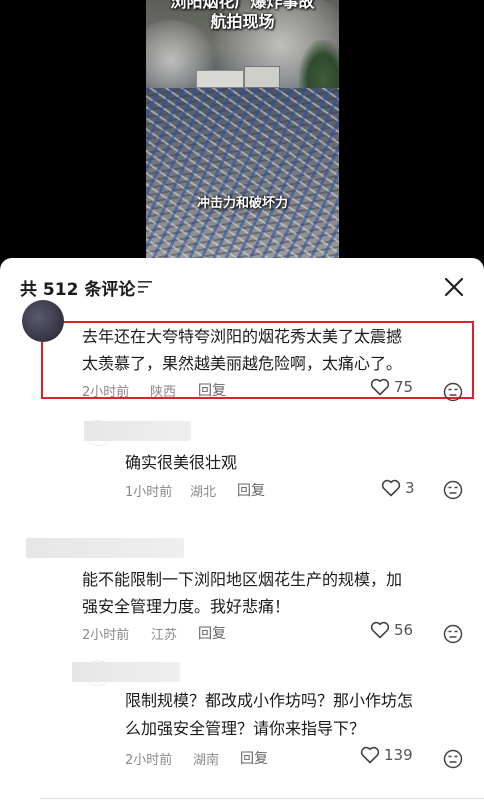 This screenshot has height=800, width=484. I want to click on comment-text-line: 么加强安全管理？请你来指导下？, so click(245, 728).